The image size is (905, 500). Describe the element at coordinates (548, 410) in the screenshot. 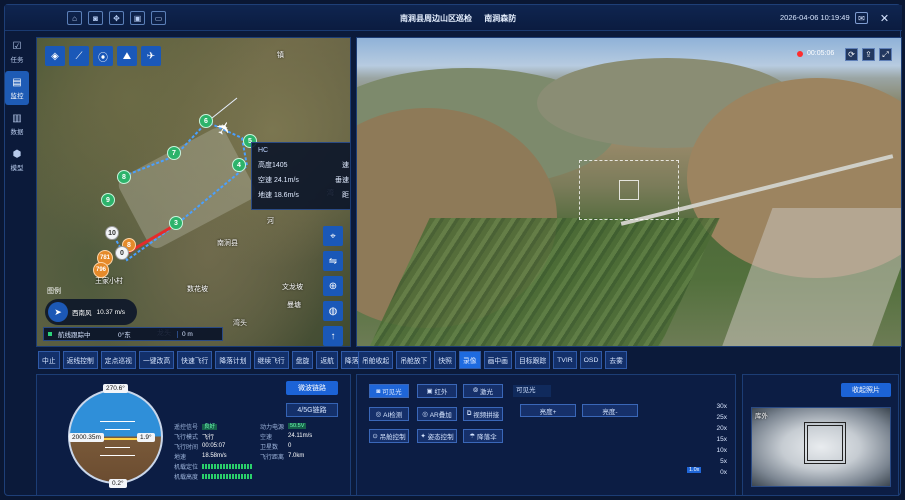

I see `brightness-up-button: 亮度+` at that location.